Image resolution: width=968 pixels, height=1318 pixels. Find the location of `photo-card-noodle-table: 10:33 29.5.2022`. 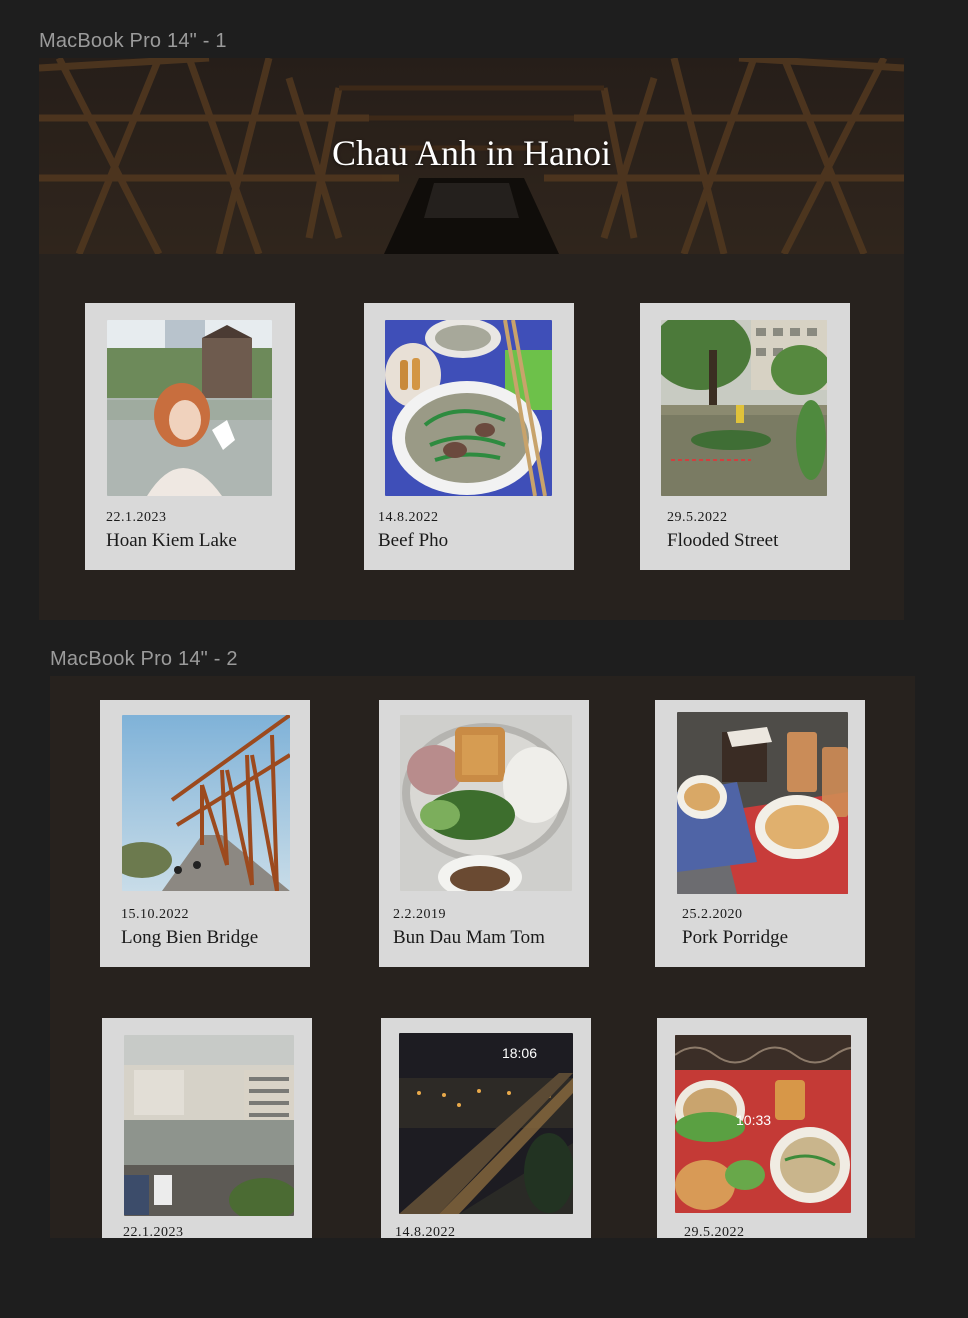

photo-card-noodle-table: 10:33 29.5.2022 is located at coordinates (762, 1128).